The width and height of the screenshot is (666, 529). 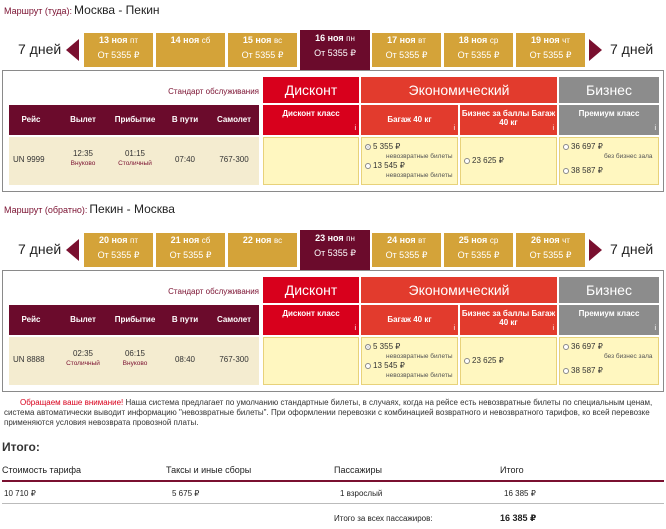 I want to click on date-cell: 20 ноя пт От 5355 ₽, so click(x=119, y=250).